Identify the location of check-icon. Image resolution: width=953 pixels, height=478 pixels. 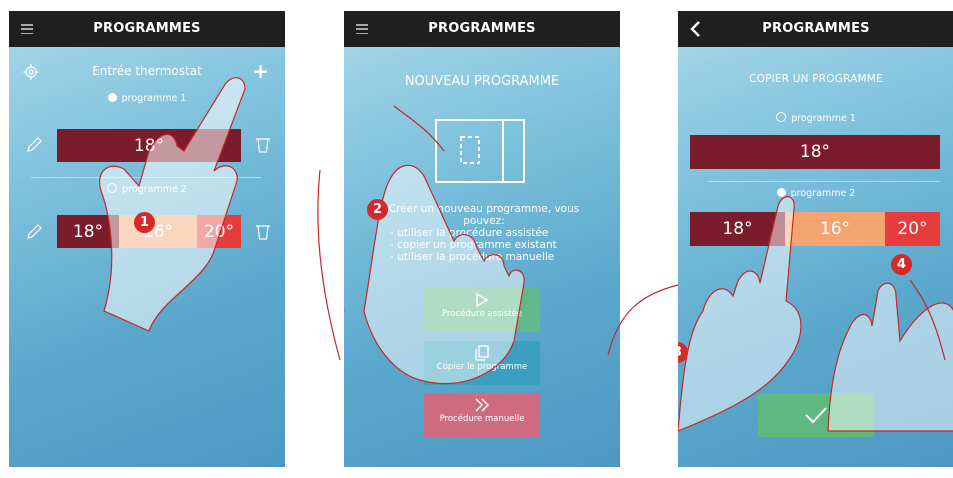
(816, 415).